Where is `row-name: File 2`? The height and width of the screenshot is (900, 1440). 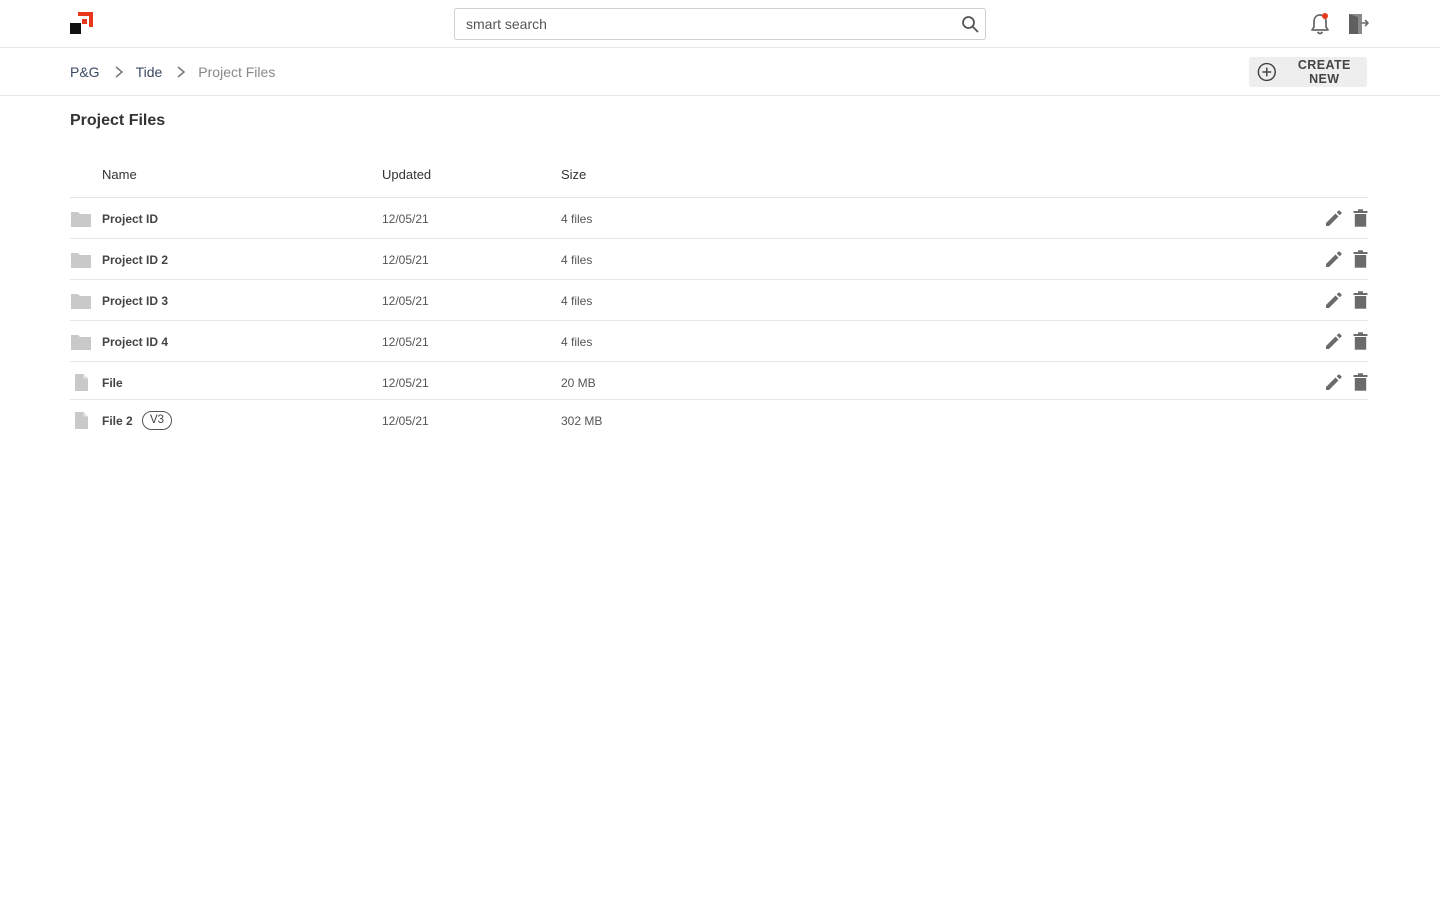 row-name: File 2 is located at coordinates (117, 421).